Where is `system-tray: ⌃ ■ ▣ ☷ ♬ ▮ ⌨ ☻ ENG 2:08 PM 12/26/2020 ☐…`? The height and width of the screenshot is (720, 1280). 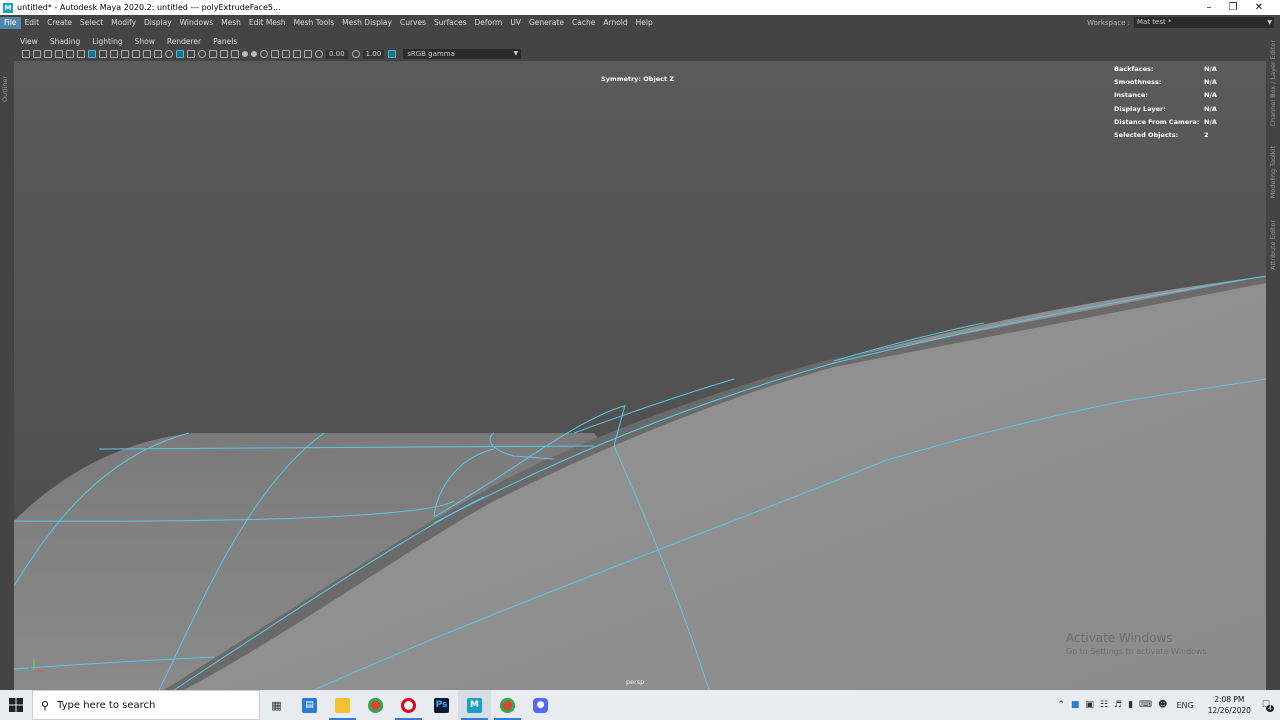
system-tray: ⌃ ■ ▣ ☷ ♬ ▮ ⌨ ☻ ENG 2:08 PM 12/26/2020 ☐… is located at coordinates (1167, 705).